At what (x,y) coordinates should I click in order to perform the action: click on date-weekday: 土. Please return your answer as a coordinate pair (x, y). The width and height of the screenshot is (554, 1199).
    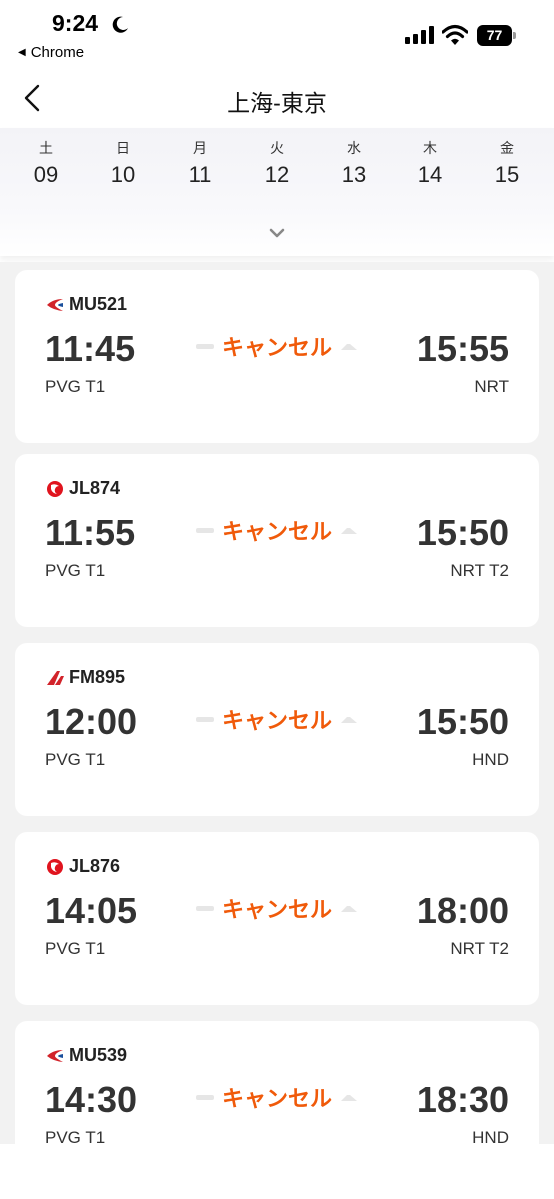
    Looking at the image, I should click on (46, 148).